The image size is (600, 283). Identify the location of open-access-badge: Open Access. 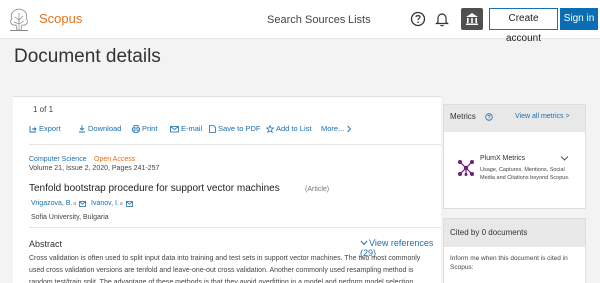
(115, 159).